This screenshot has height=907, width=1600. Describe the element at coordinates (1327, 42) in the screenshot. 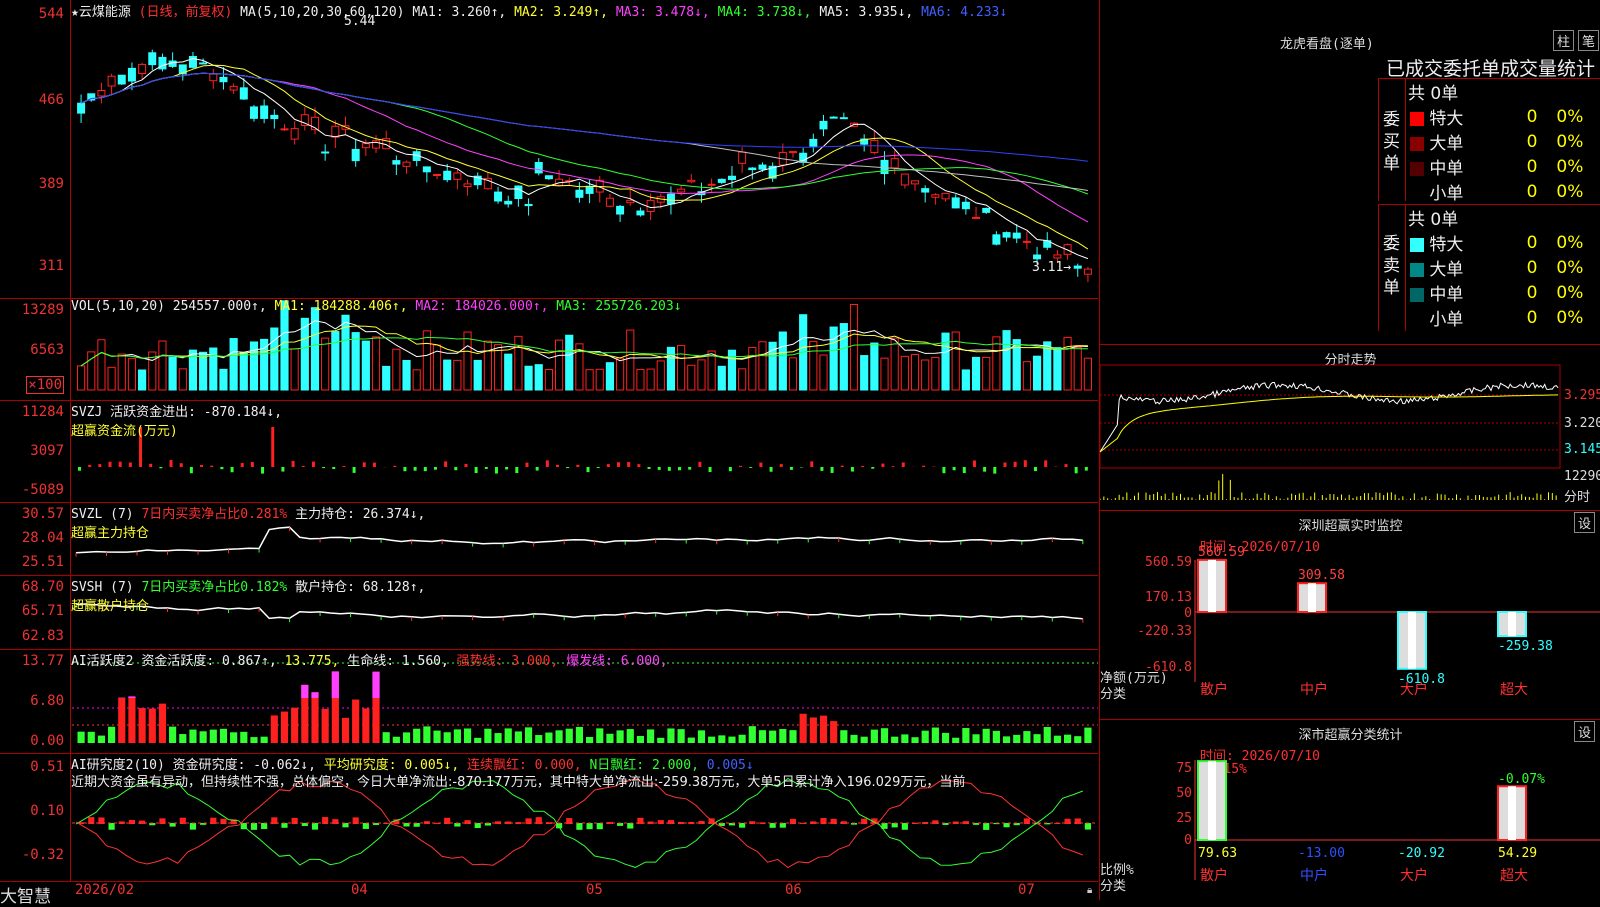

I see `dragon-title: 龙虎看盘(逐单)` at that location.